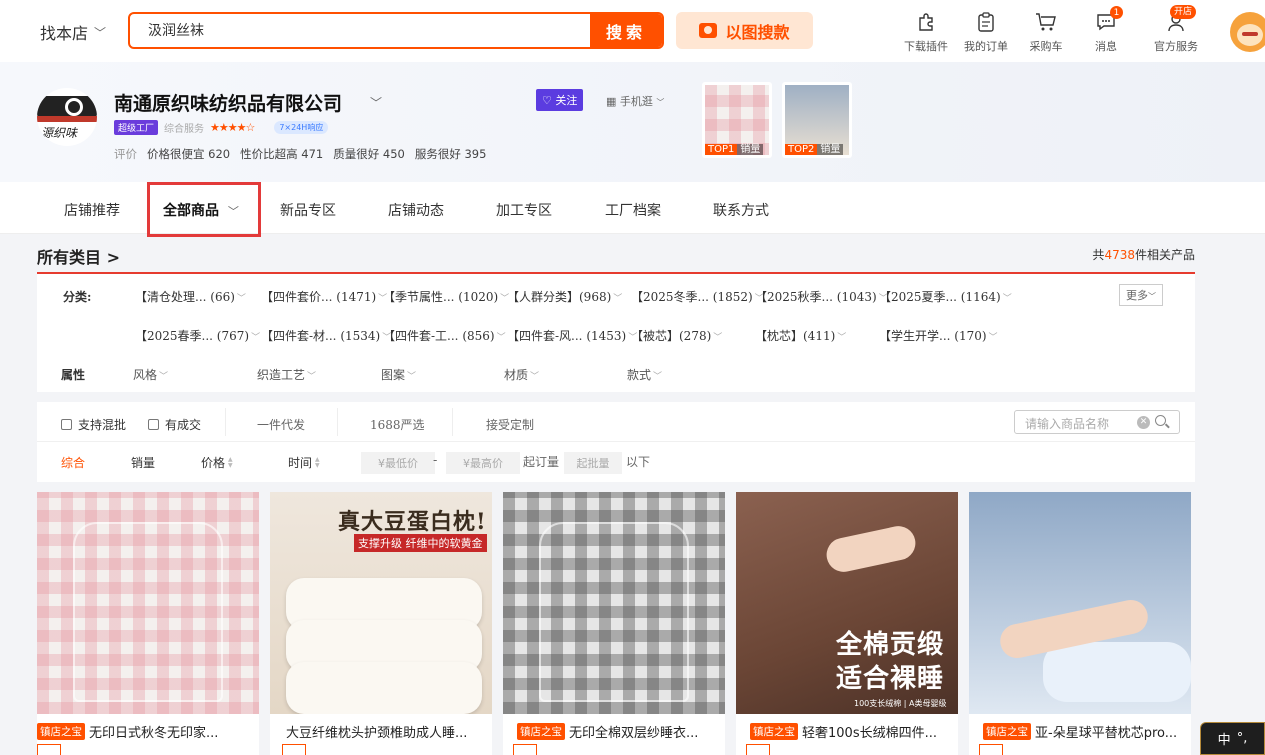 Image resolution: width=1265 pixels, height=755 pixels. Describe the element at coordinates (510, 424) in the screenshot. I see `option-customize: 接受定制` at that location.